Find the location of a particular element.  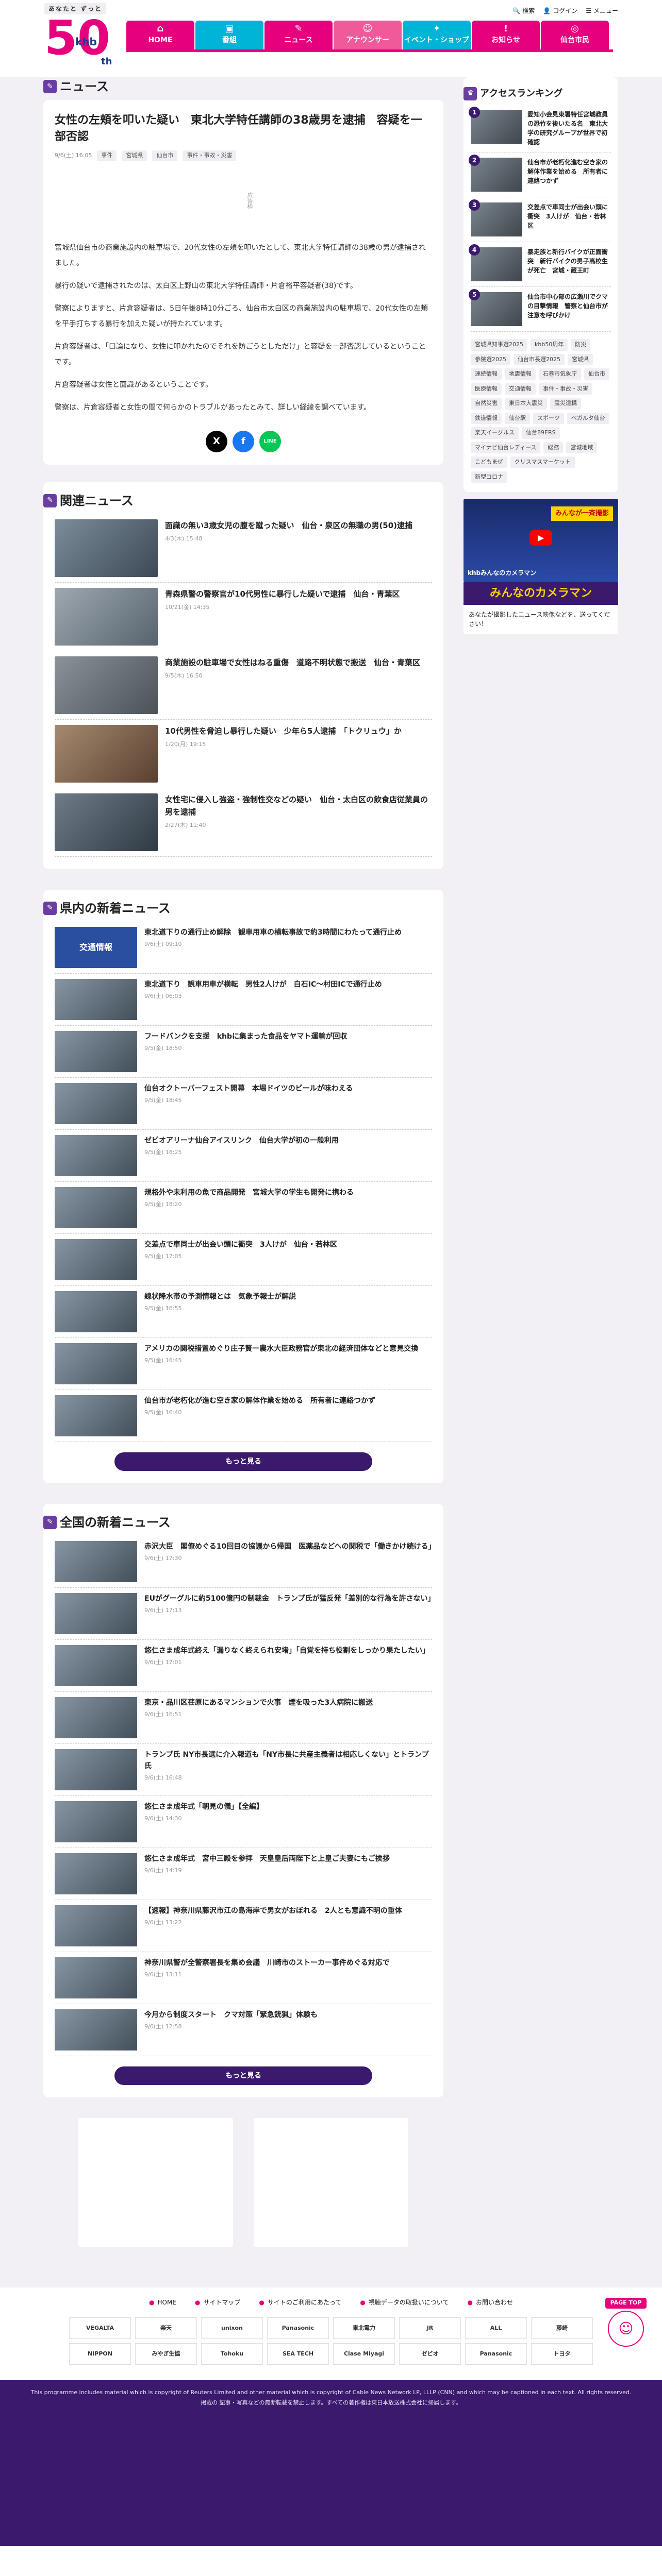

sponsor-logo: SEA TECH is located at coordinates (298, 2354).